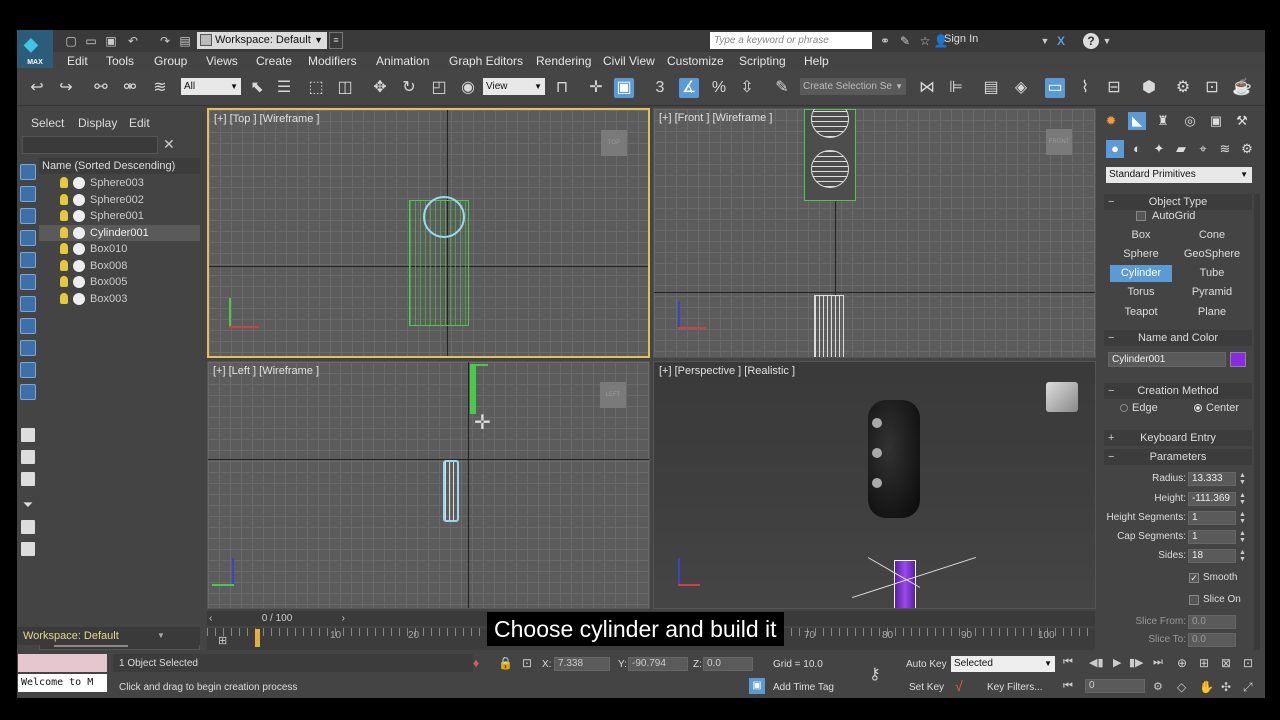 This screenshot has width=1280, height=720. What do you see at coordinates (316, 88) in the screenshot?
I see `rectangular-selection-icon: ⬚` at bounding box center [316, 88].